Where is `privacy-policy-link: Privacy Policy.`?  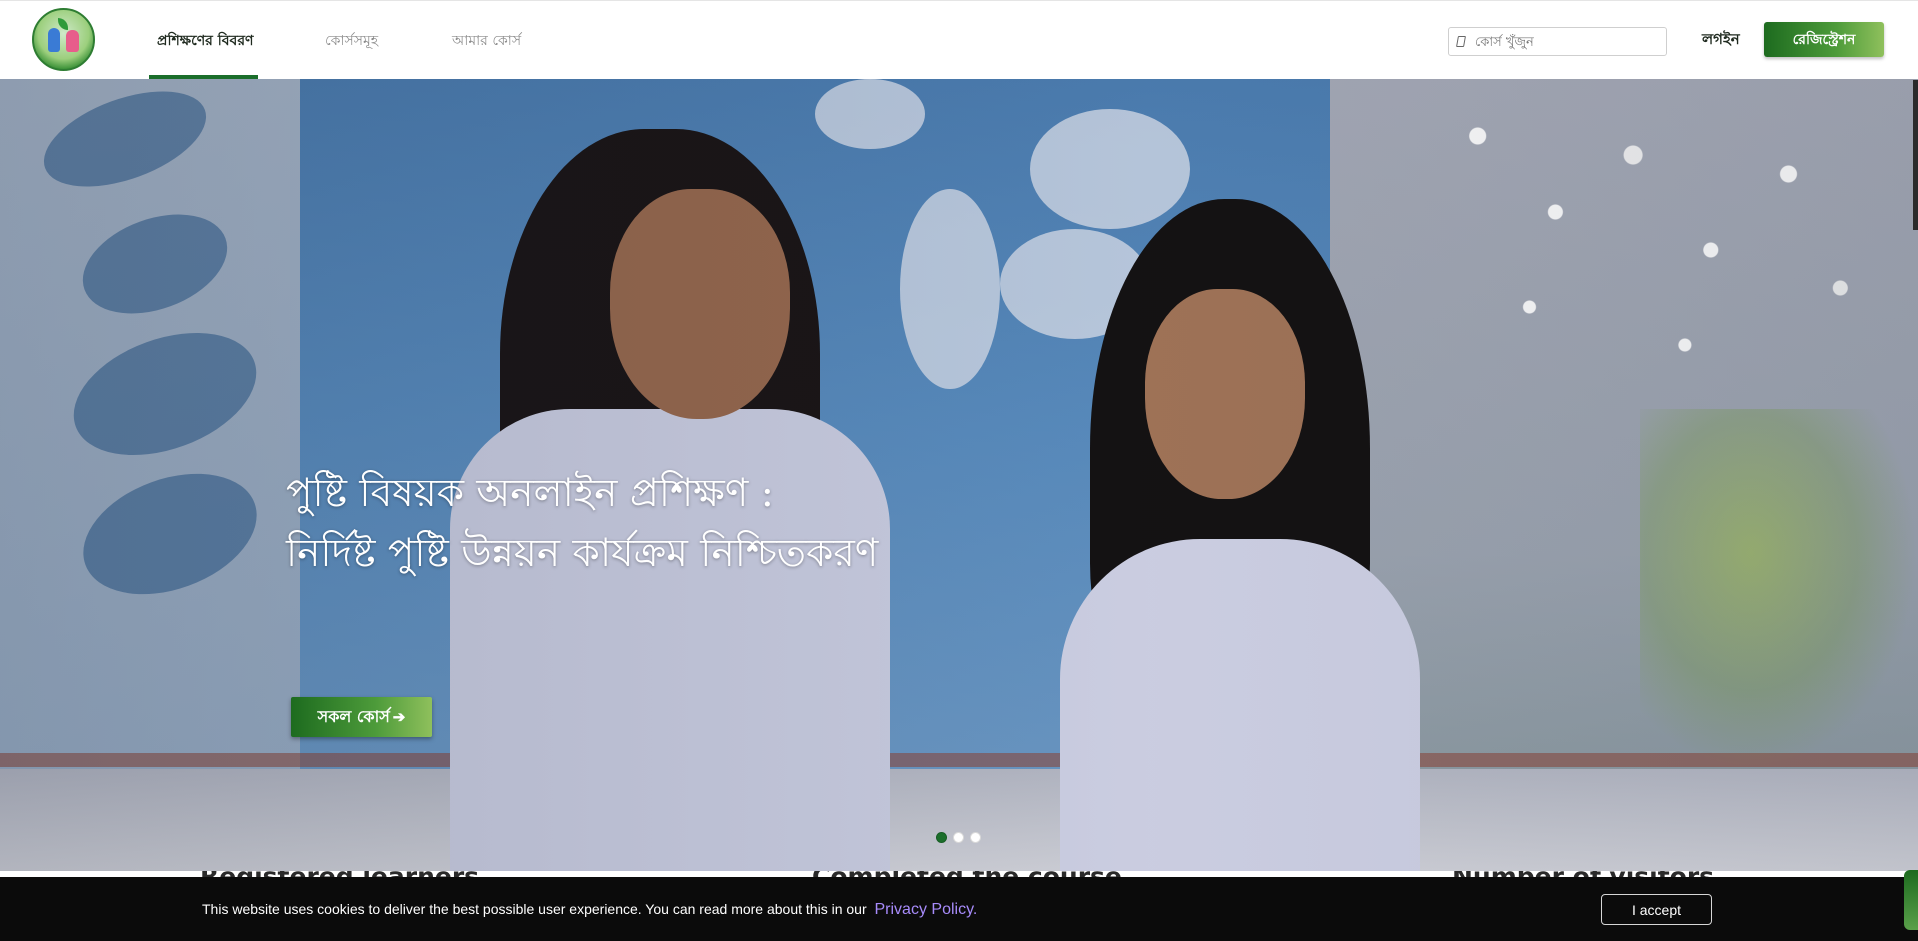
privacy-policy-link: Privacy Policy. is located at coordinates (926, 909).